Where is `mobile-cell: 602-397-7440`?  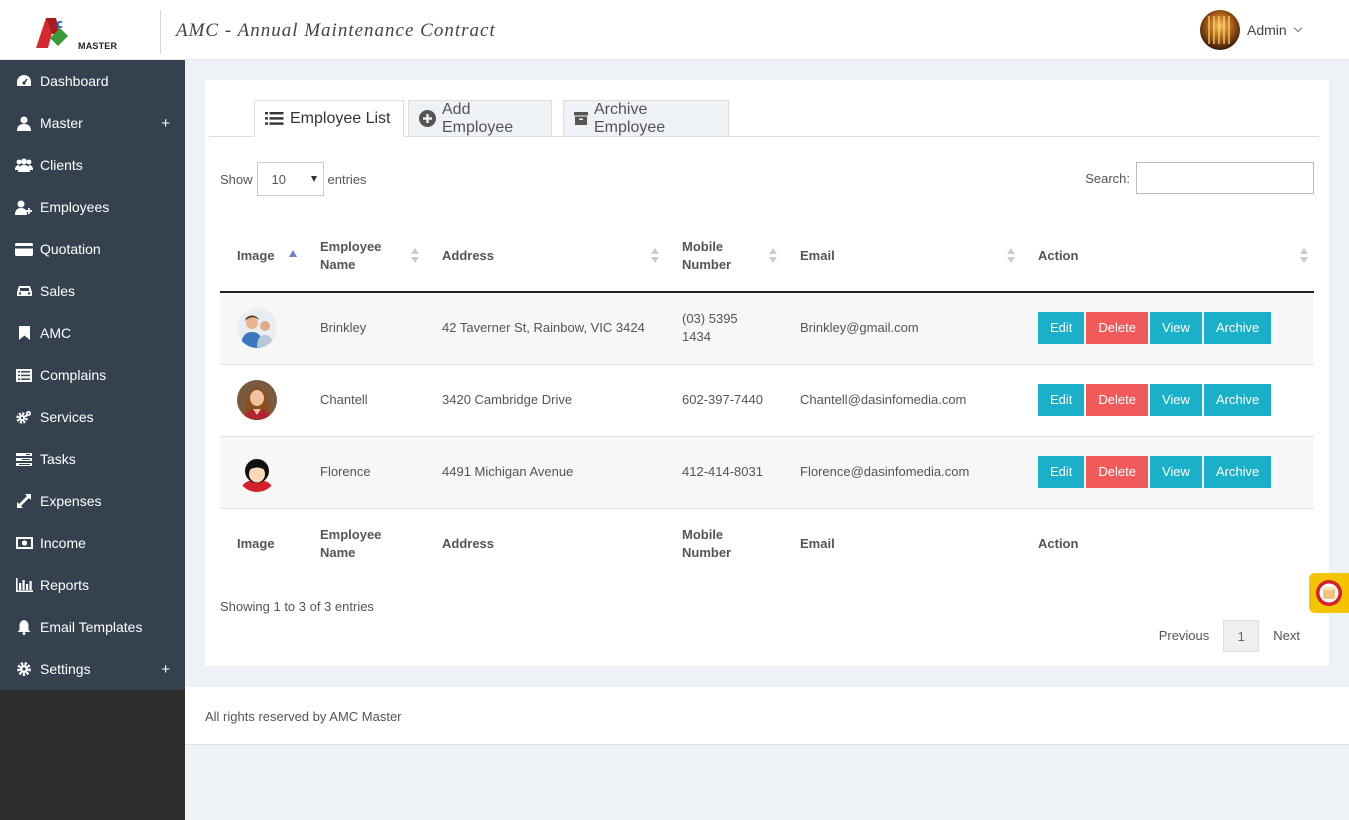 mobile-cell: 602-397-7440 is located at coordinates (724, 400).